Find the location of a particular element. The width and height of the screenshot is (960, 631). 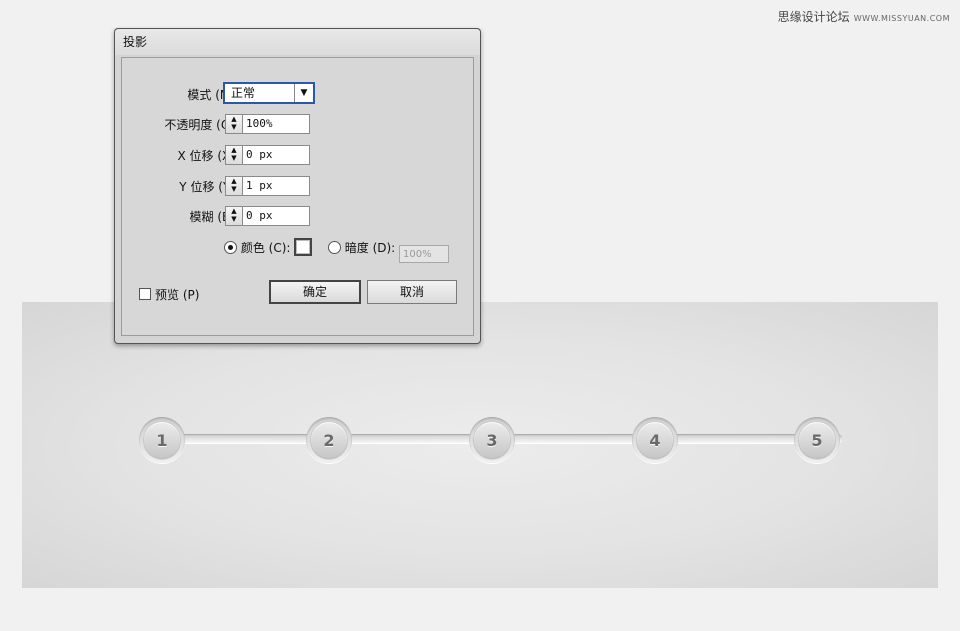

y-offset-row: Y 位移 (Y): ▲ ▼ 1 px is located at coordinates (297, 186).